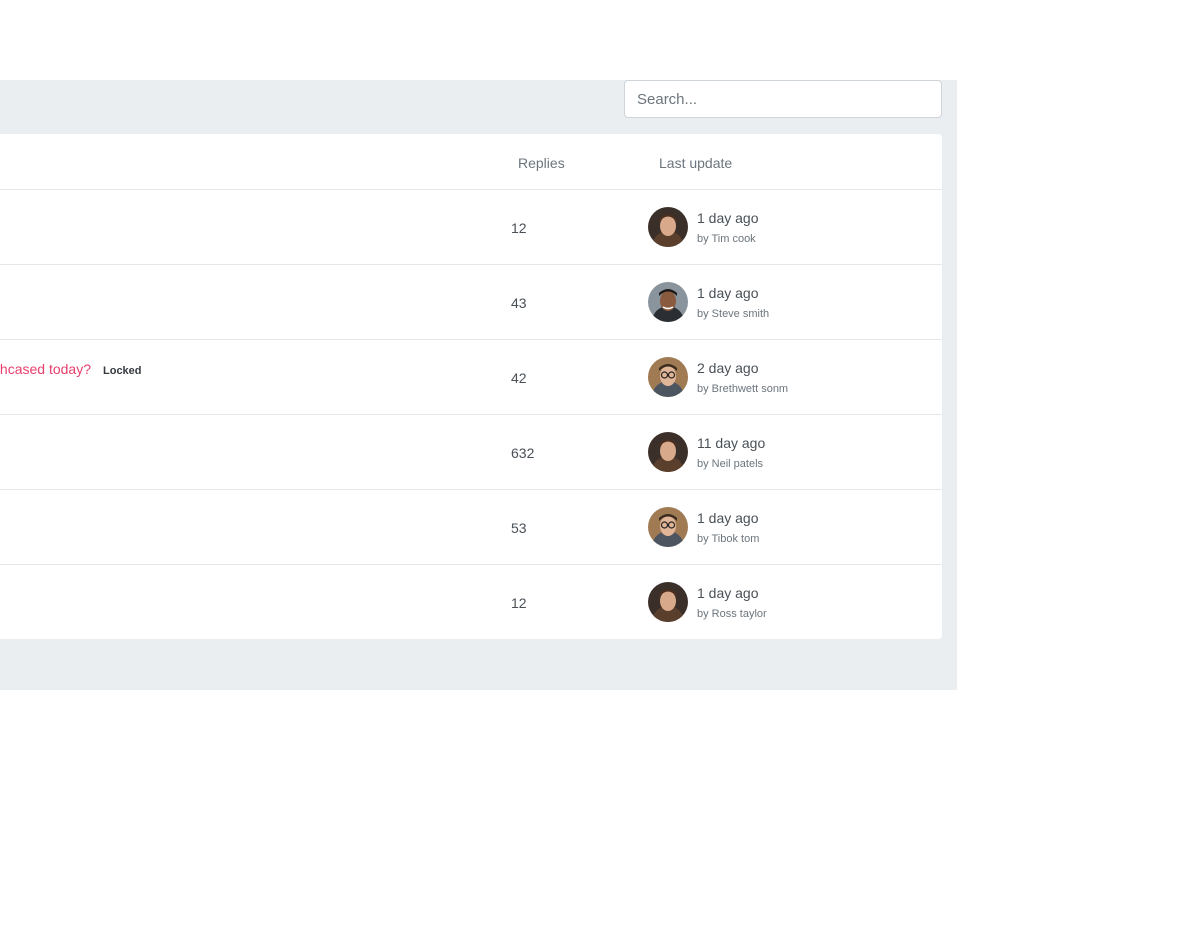 This screenshot has height=952, width=1200. What do you see at coordinates (728, 368) in the screenshot?
I see `last-update-time: 2 day ago` at bounding box center [728, 368].